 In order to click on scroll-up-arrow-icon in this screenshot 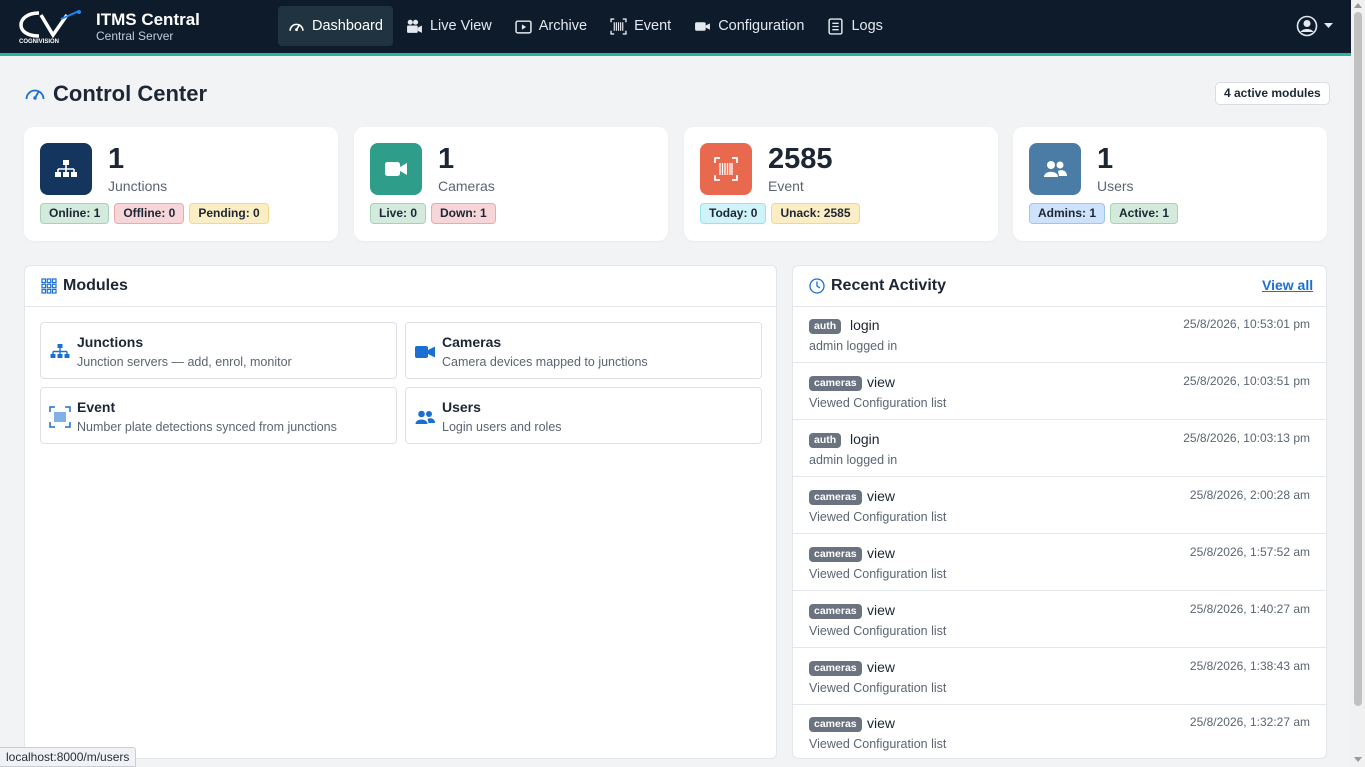, I will do `click(1358, 5)`.